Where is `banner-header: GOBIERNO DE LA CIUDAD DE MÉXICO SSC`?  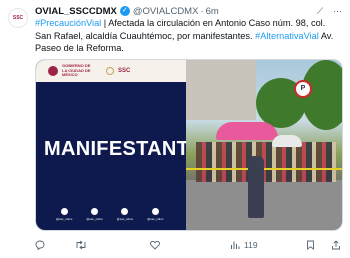 banner-header: GOBIERNO DE LA CIUDAD DE MÉXICO SSC is located at coordinates (111, 71).